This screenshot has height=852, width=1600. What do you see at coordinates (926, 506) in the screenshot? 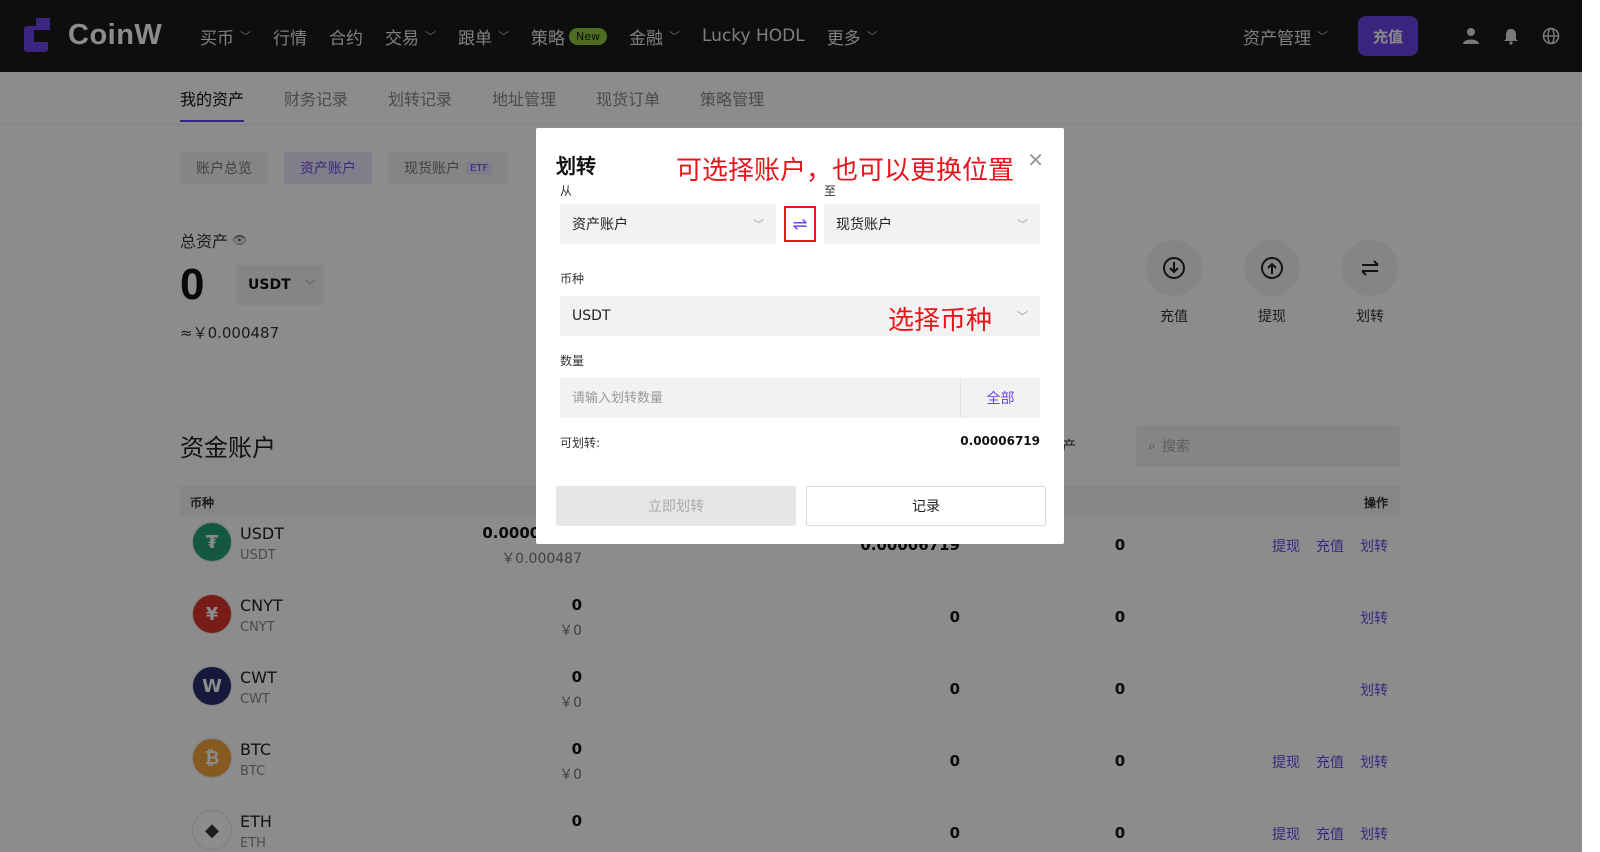
I see `record-button: 记录` at bounding box center [926, 506].